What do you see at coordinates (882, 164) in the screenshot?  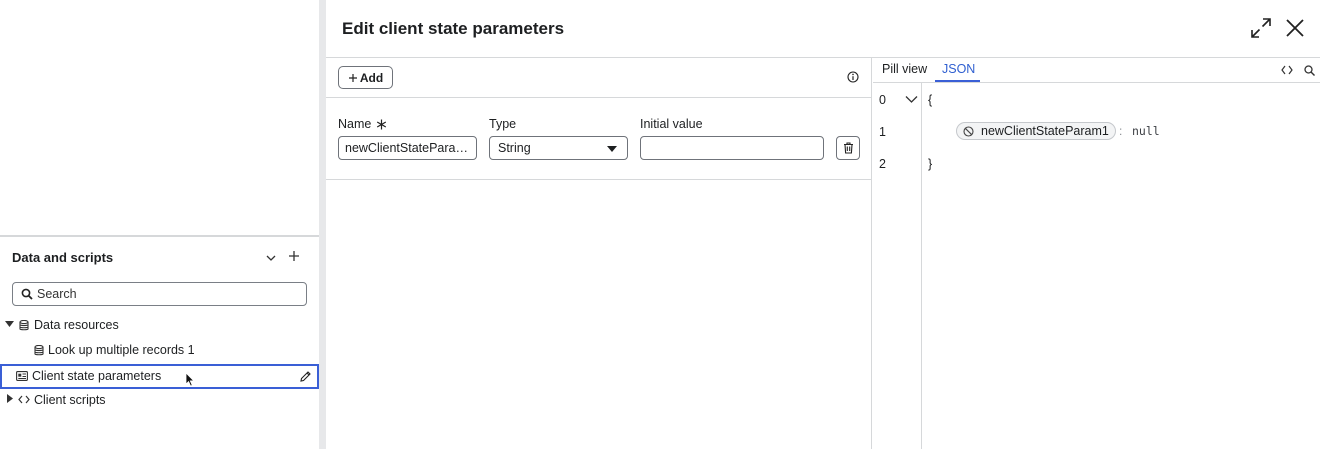 I see `line-number: 2` at bounding box center [882, 164].